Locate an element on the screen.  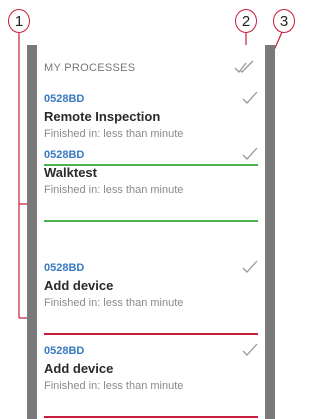
callout-2-label: 2 is located at coordinates (246, 21).